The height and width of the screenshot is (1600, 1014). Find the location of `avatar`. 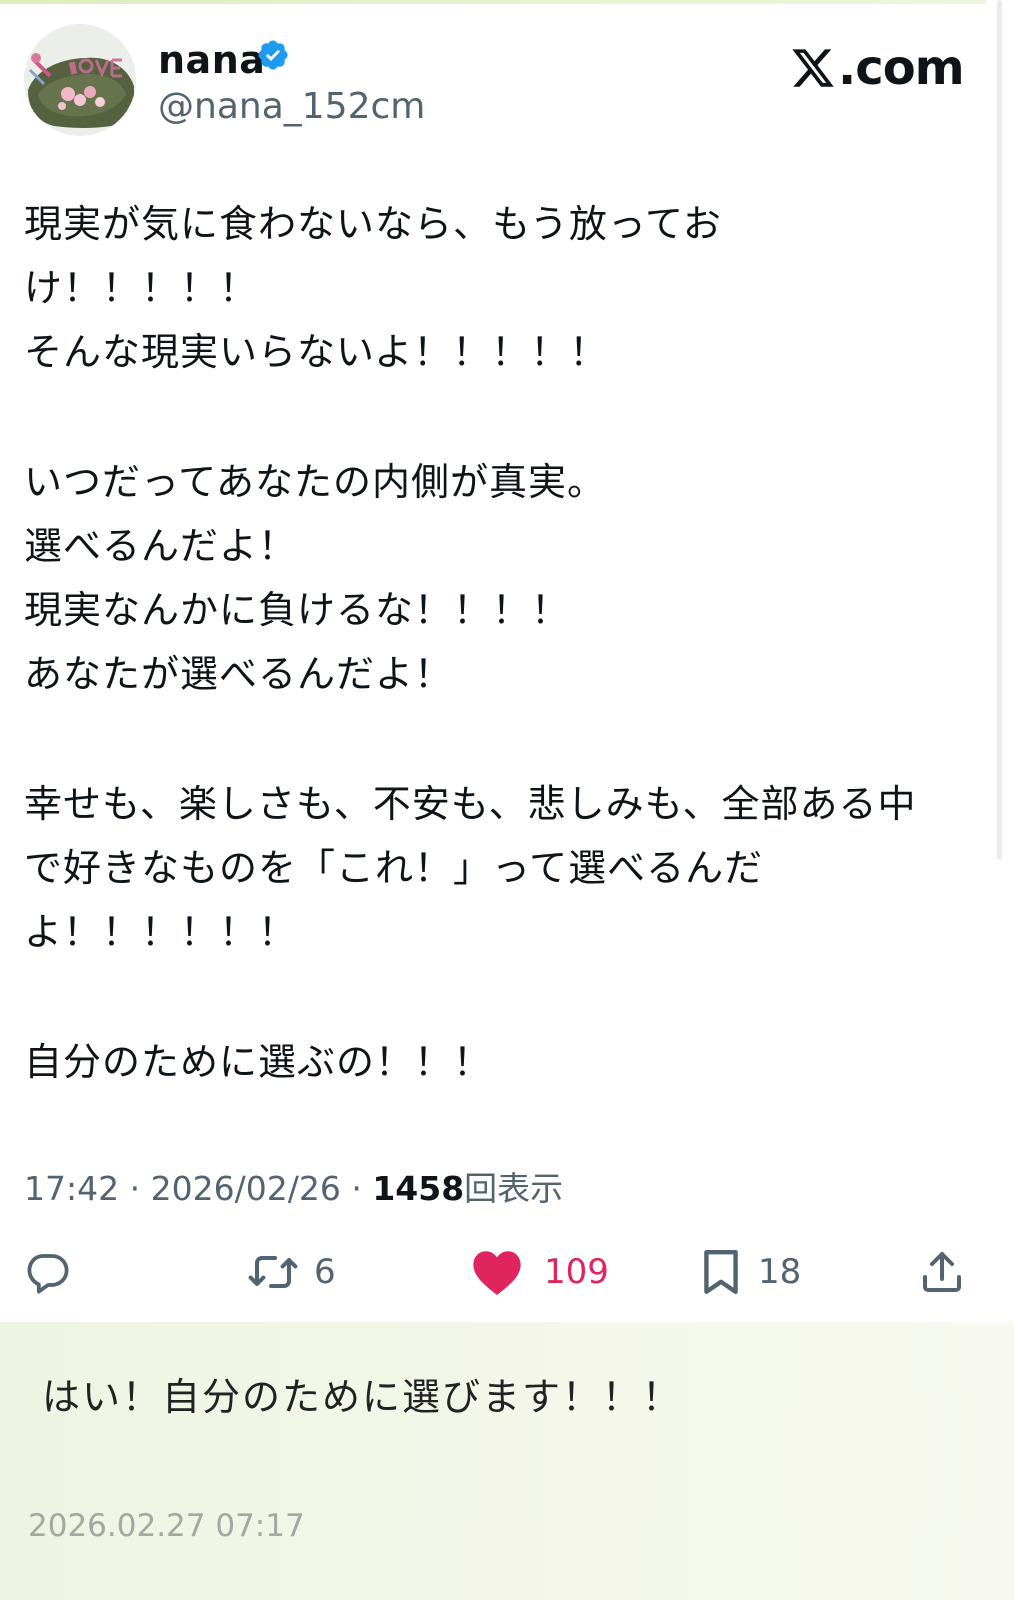

avatar is located at coordinates (80, 80).